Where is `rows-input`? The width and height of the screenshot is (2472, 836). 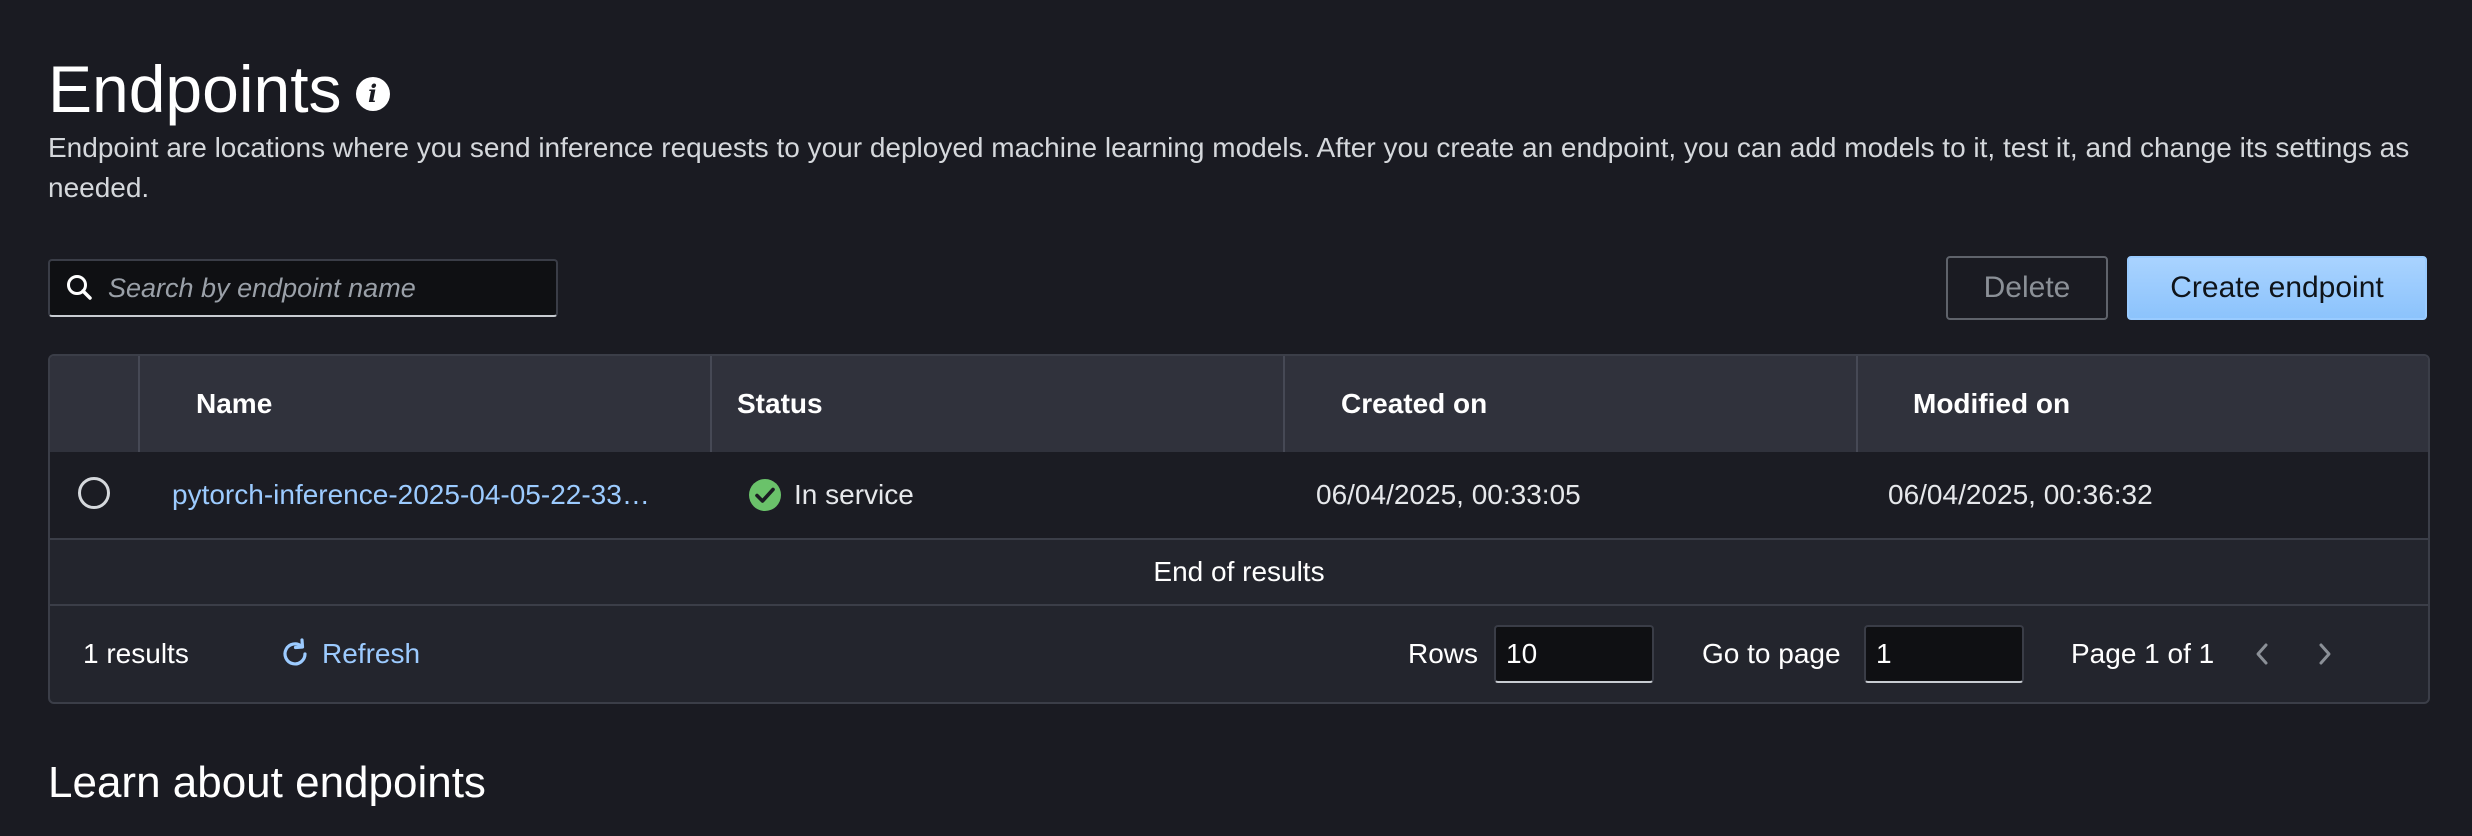
rows-input is located at coordinates (1574, 654).